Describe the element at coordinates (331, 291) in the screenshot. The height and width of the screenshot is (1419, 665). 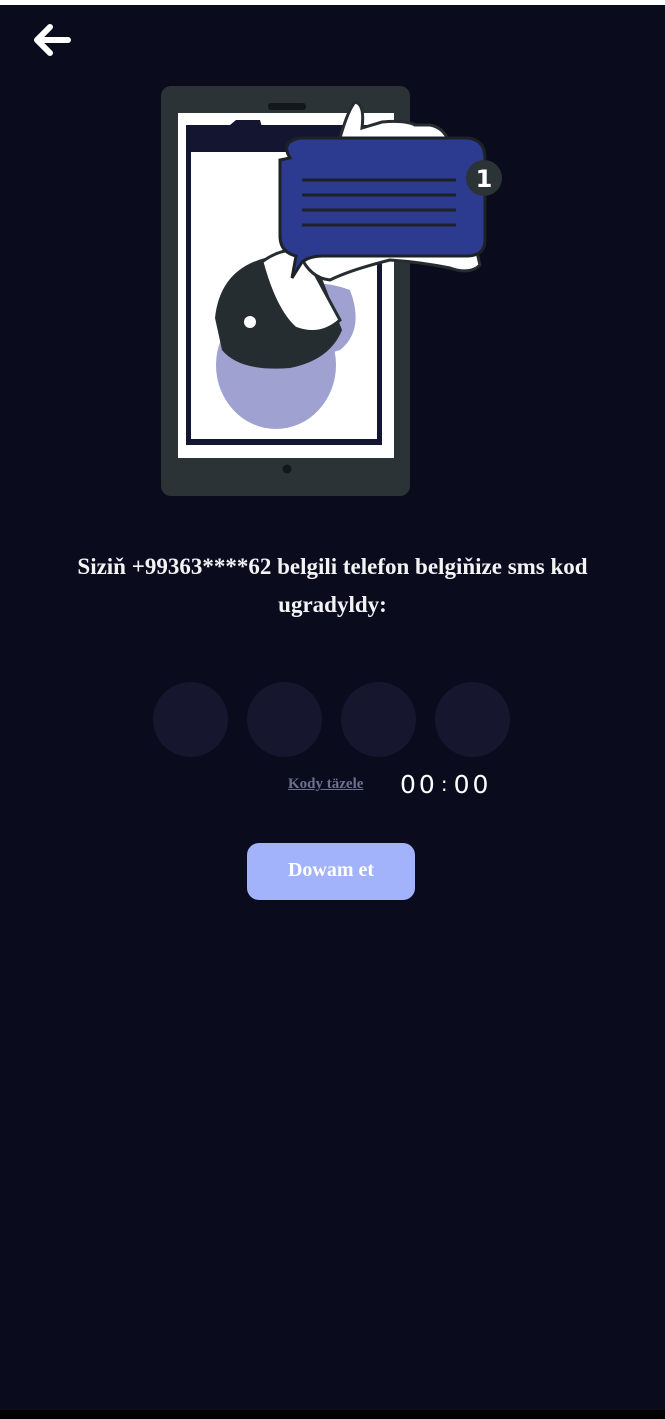
I see `phone-sms-illustration: 1` at that location.